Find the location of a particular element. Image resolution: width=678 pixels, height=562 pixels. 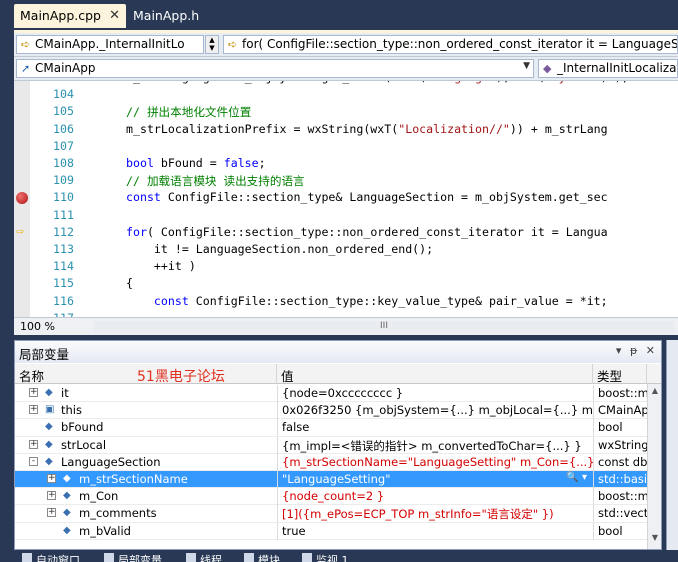

code-line: 109 // 加载语言模块 读出支持的语言 is located at coordinates (346, 181).